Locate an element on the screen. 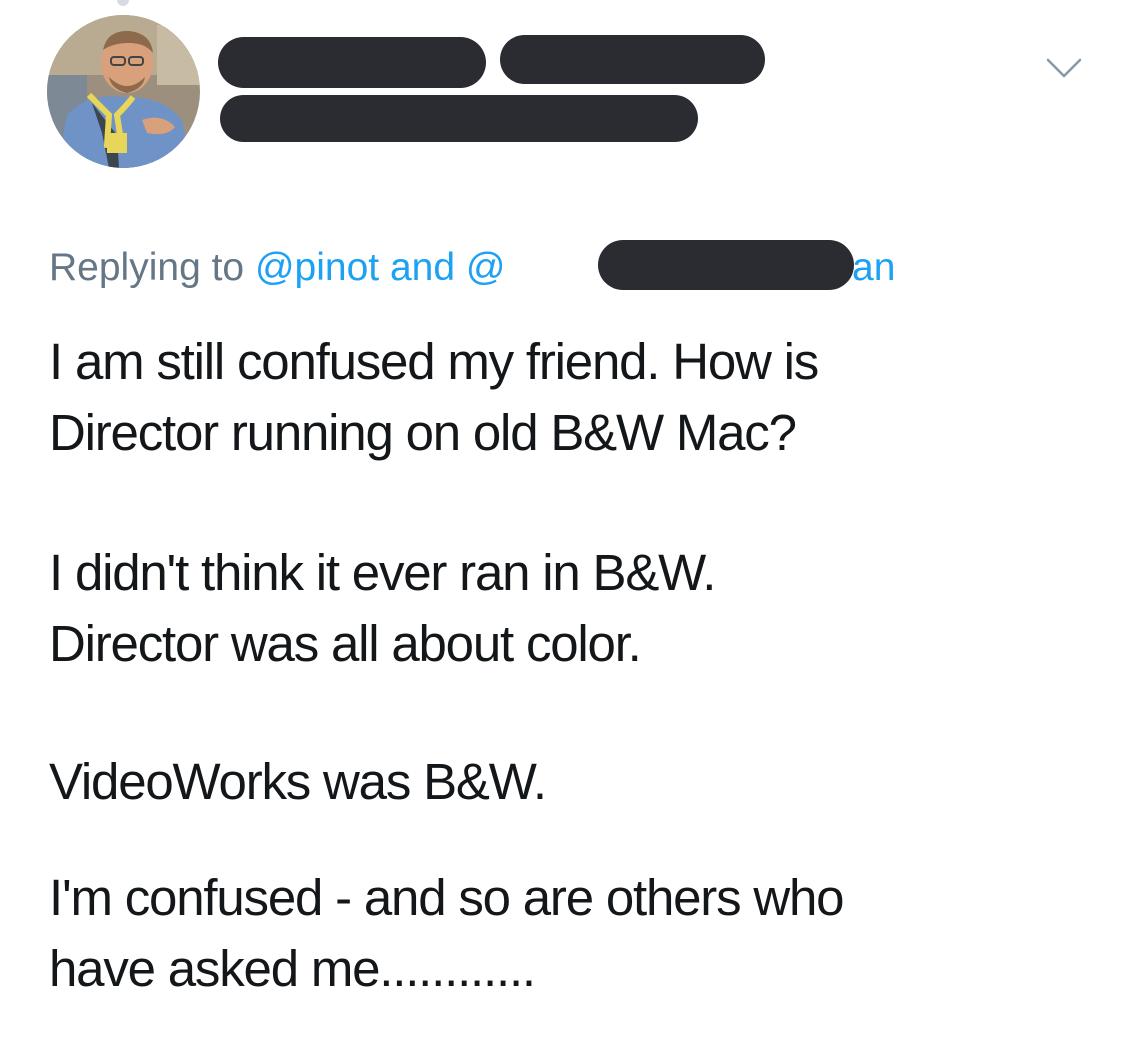  mention-connector: and is located at coordinates (422, 267).